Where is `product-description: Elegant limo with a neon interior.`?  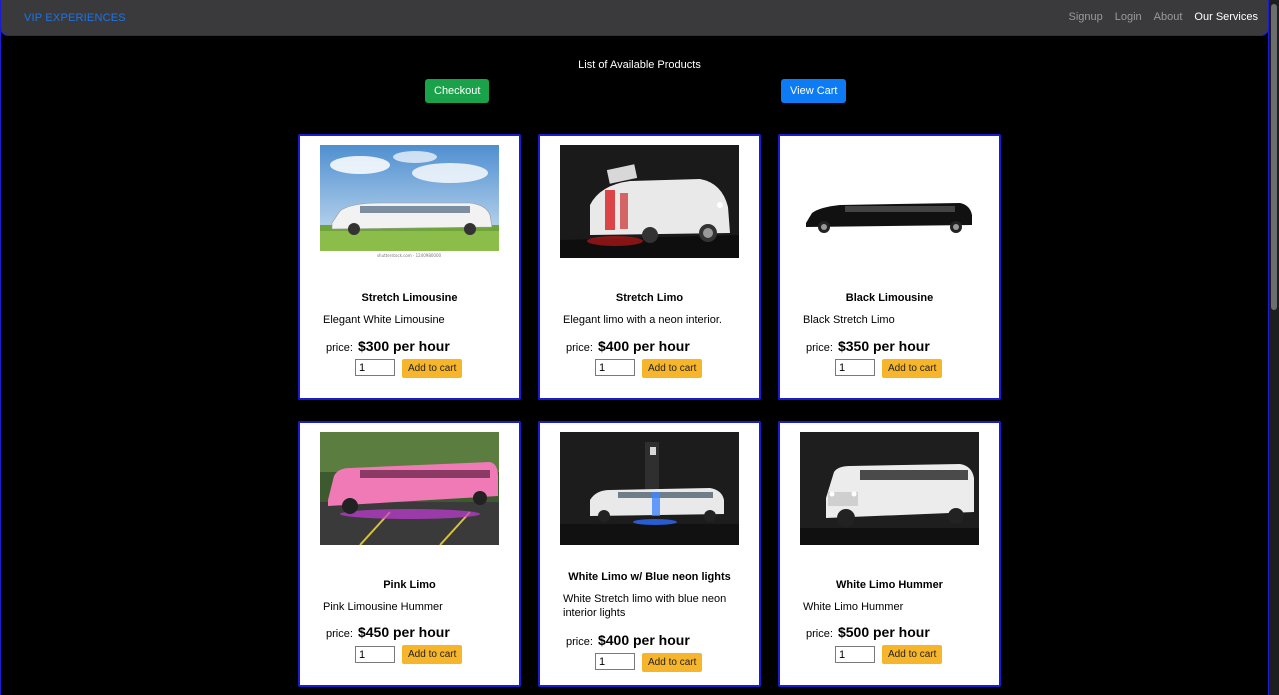 product-description: Elegant limo with a neon interior. is located at coordinates (642, 320).